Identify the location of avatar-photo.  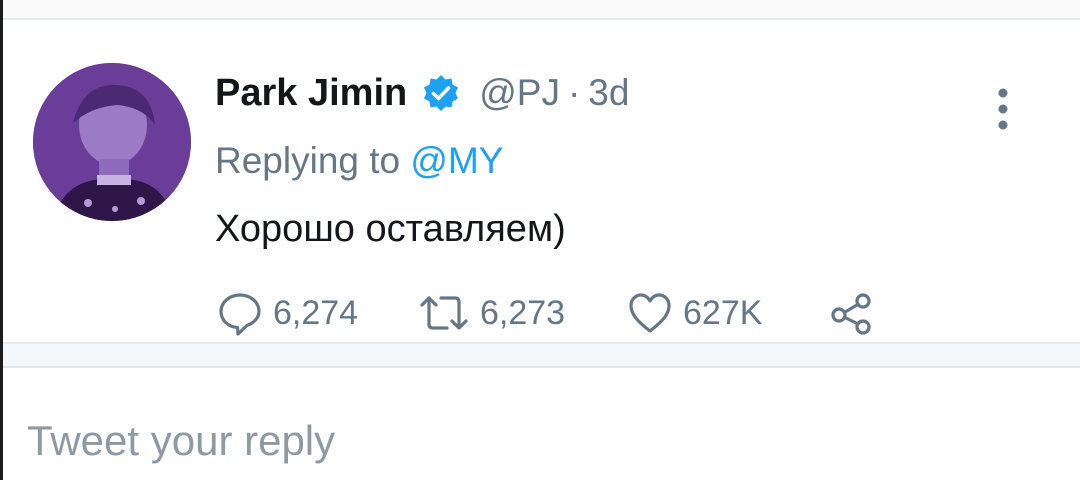
(112, 142).